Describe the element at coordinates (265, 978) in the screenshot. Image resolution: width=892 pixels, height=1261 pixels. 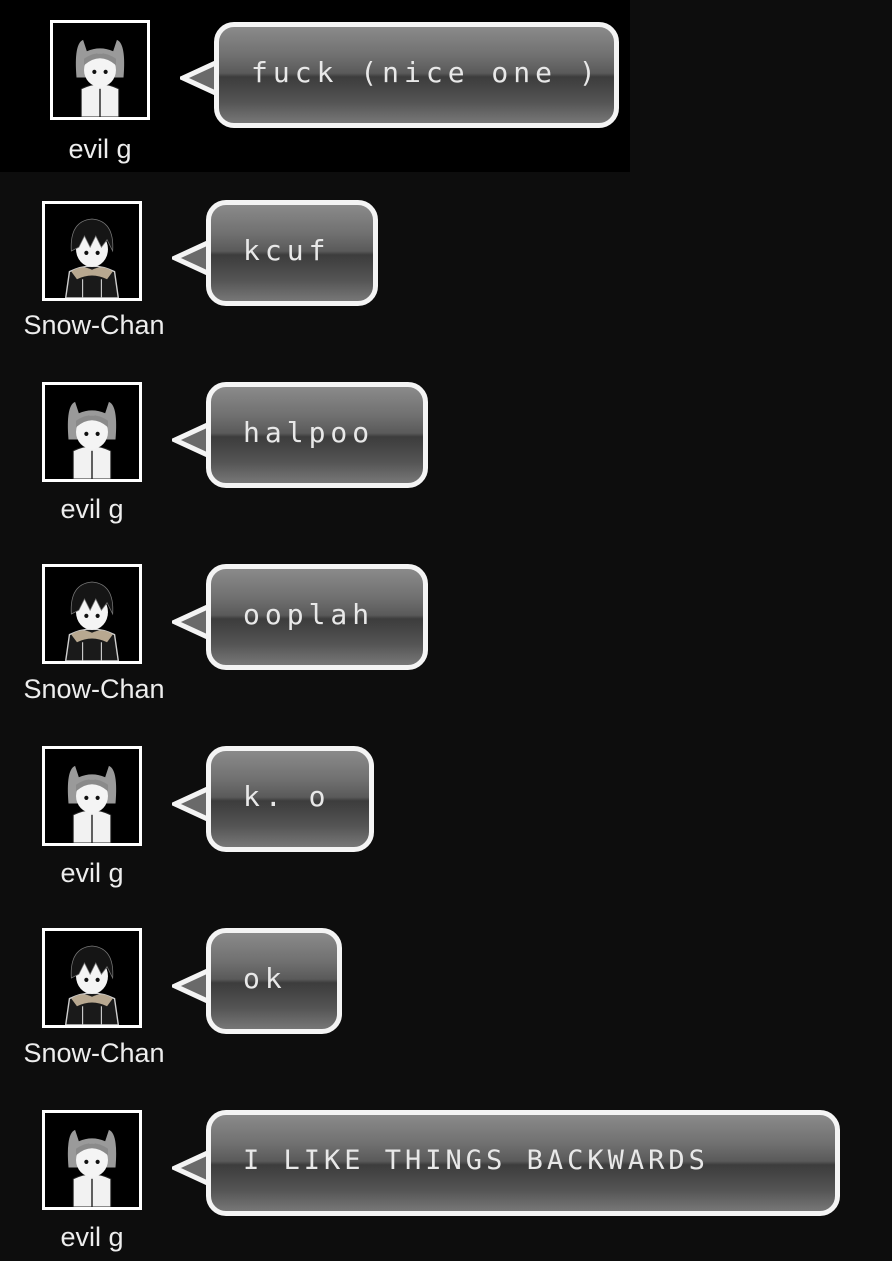
I see `message-text: ok` at that location.